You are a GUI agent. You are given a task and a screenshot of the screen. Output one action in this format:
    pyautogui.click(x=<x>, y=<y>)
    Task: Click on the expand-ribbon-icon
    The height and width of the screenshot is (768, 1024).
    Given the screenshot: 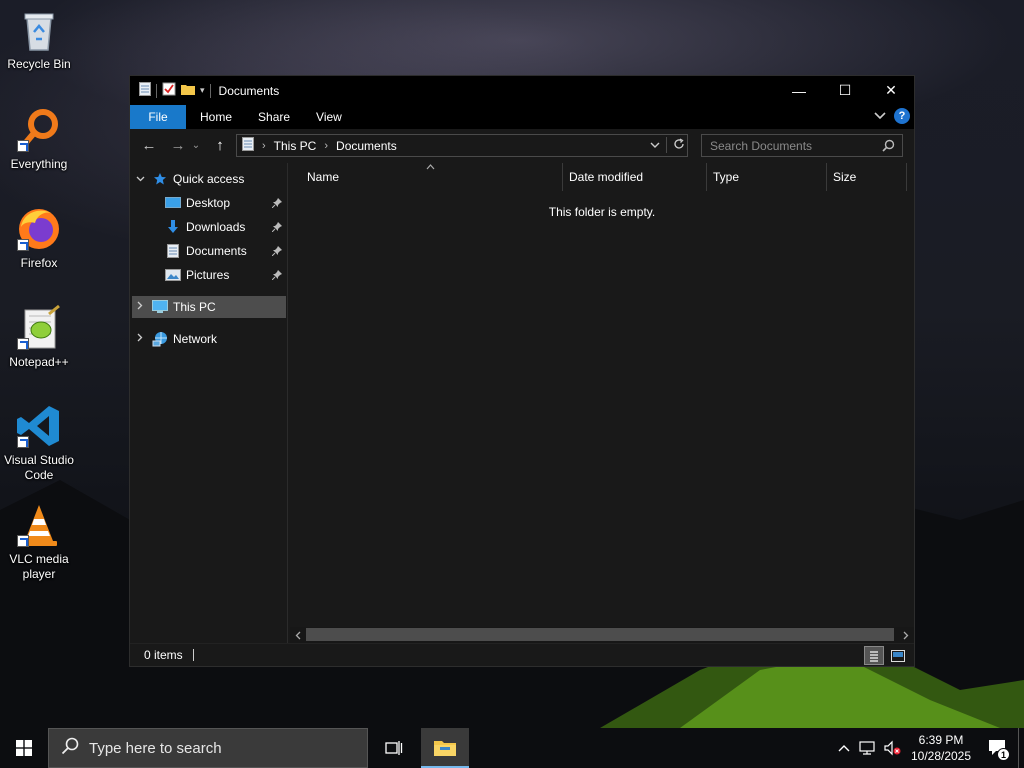 What is the action you would take?
    pyautogui.click(x=880, y=116)
    